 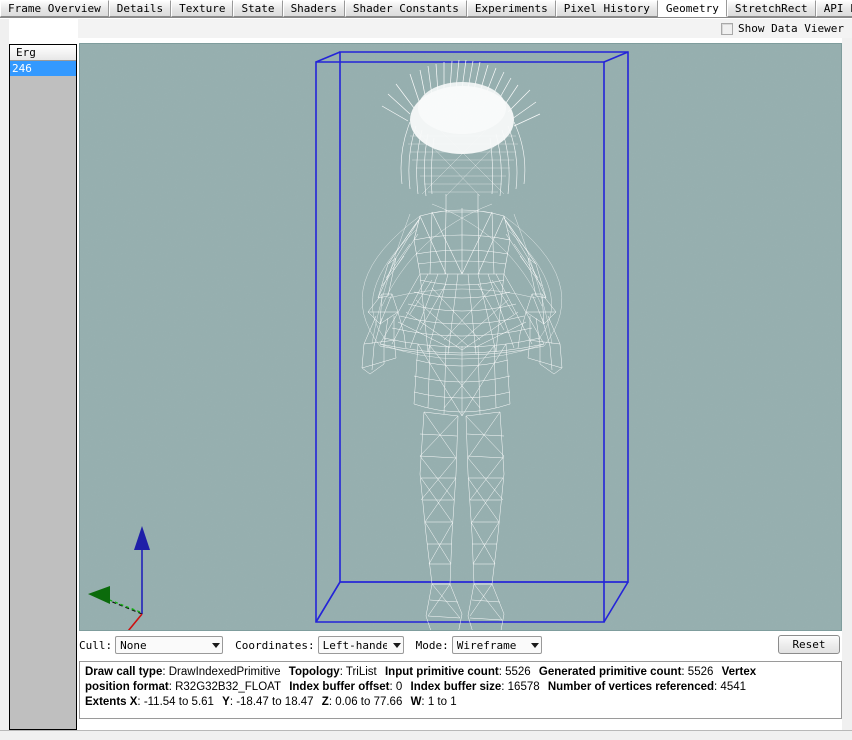 What do you see at coordinates (43, 53) in the screenshot?
I see `draw-call-list-header: Erg` at bounding box center [43, 53].